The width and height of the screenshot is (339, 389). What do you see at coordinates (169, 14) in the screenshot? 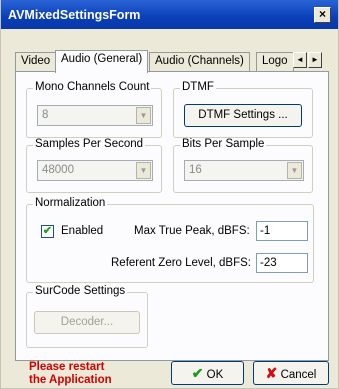
I see `title-bar: AVMixedSettingsForm ×` at bounding box center [169, 14].